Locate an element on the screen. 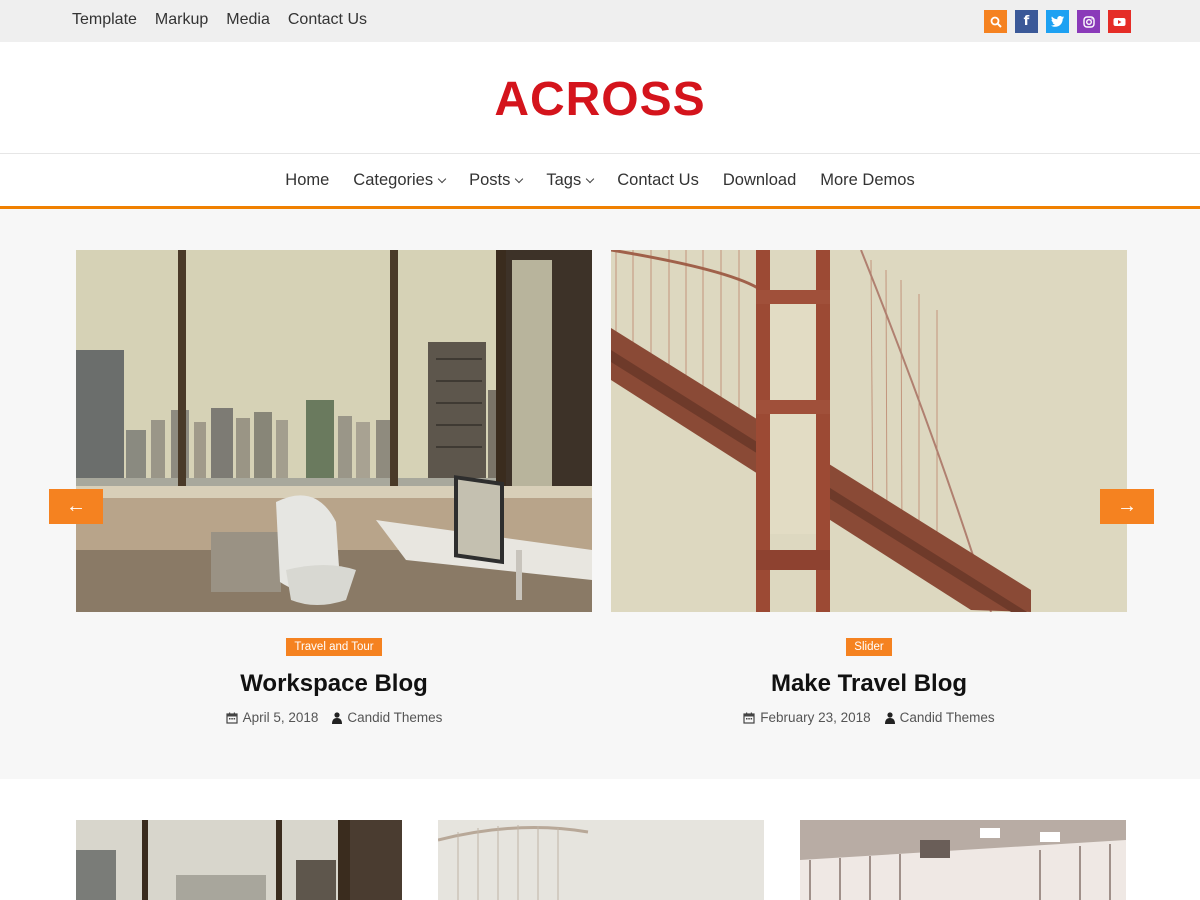 This screenshot has height=900, width=1200. site-header: ACROSS is located at coordinates (600, 98).